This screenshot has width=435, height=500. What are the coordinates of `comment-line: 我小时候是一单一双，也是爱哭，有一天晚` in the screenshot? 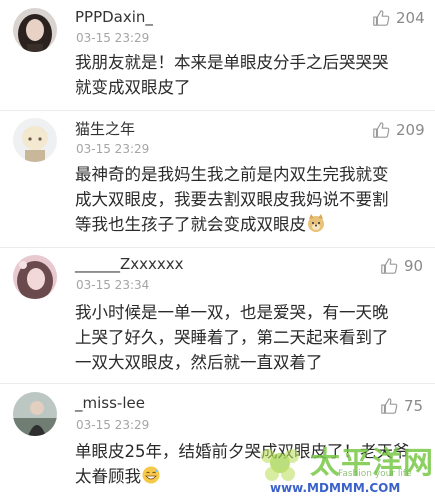 It's located at (232, 312).